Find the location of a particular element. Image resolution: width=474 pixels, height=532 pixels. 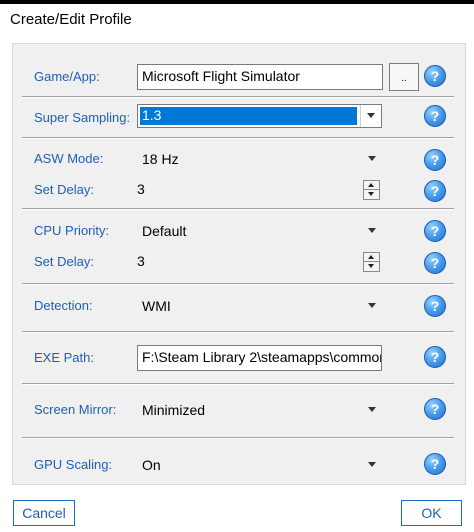

super-sampling-dropdown-button is located at coordinates (370, 116).